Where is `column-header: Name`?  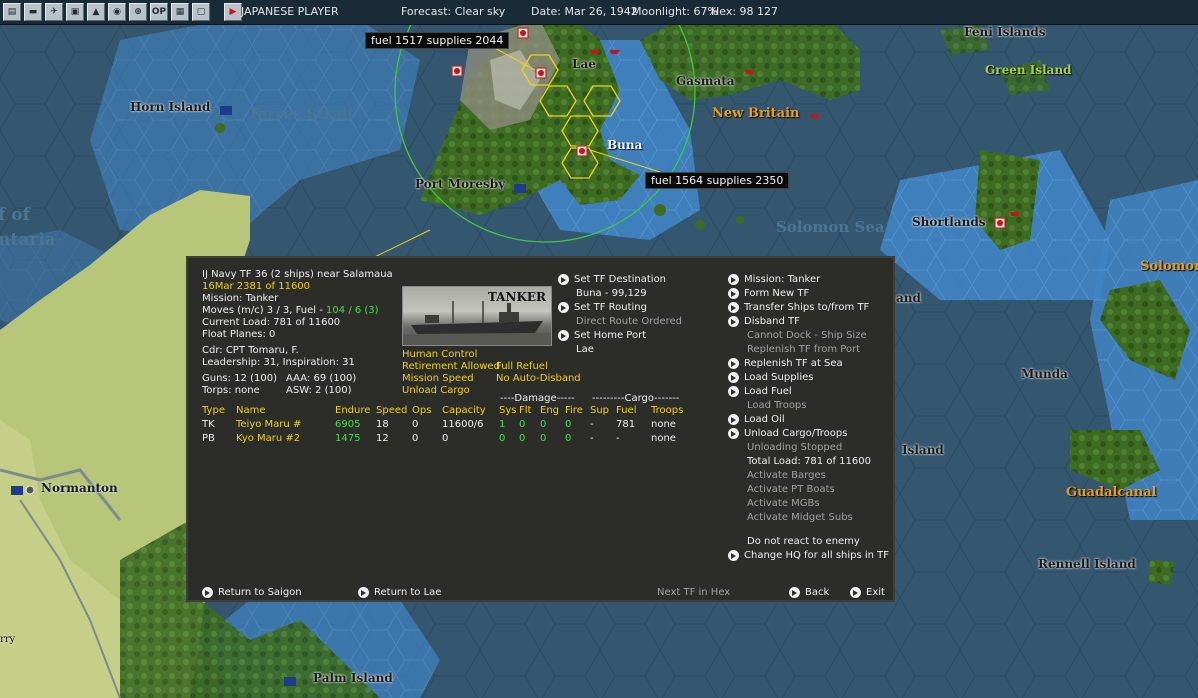
column-header: Name is located at coordinates (251, 411).